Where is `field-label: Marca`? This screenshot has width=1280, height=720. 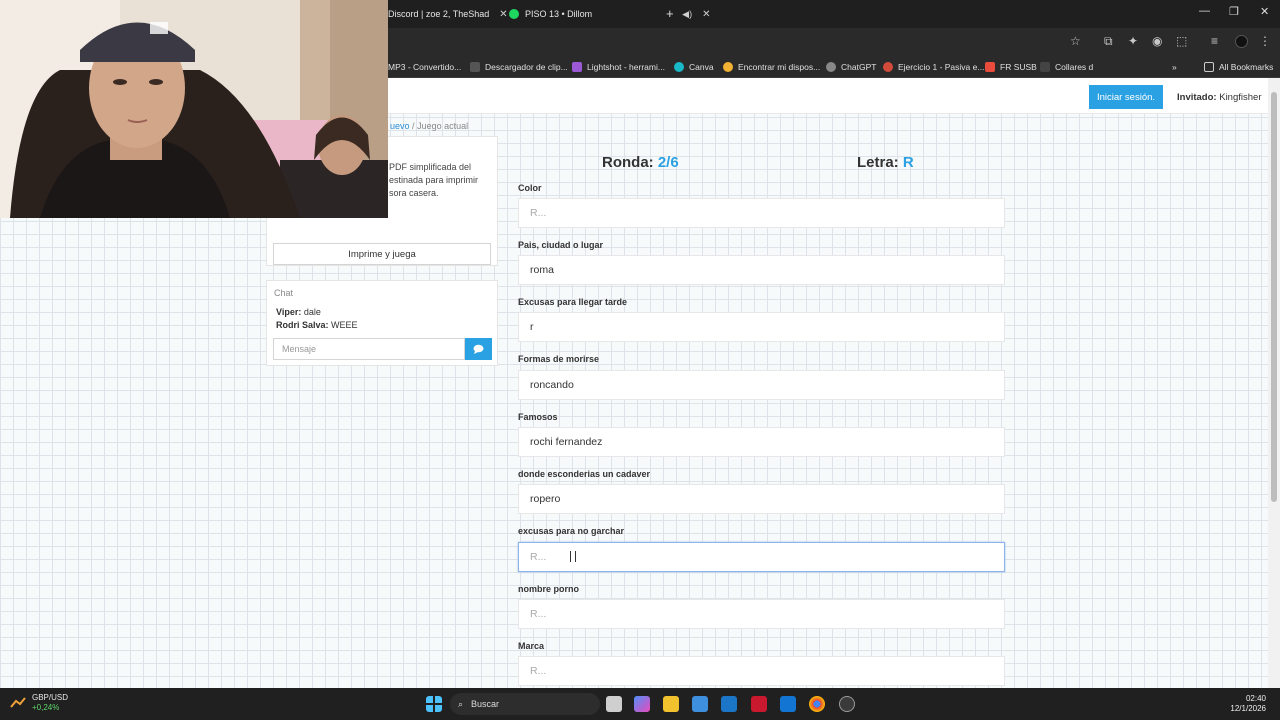
field-label: Marca is located at coordinates (531, 646).